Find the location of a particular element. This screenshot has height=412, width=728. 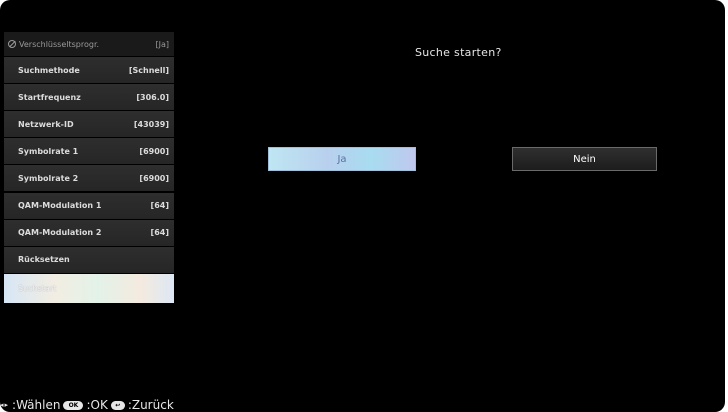

lock-icon is located at coordinates (12, 44).